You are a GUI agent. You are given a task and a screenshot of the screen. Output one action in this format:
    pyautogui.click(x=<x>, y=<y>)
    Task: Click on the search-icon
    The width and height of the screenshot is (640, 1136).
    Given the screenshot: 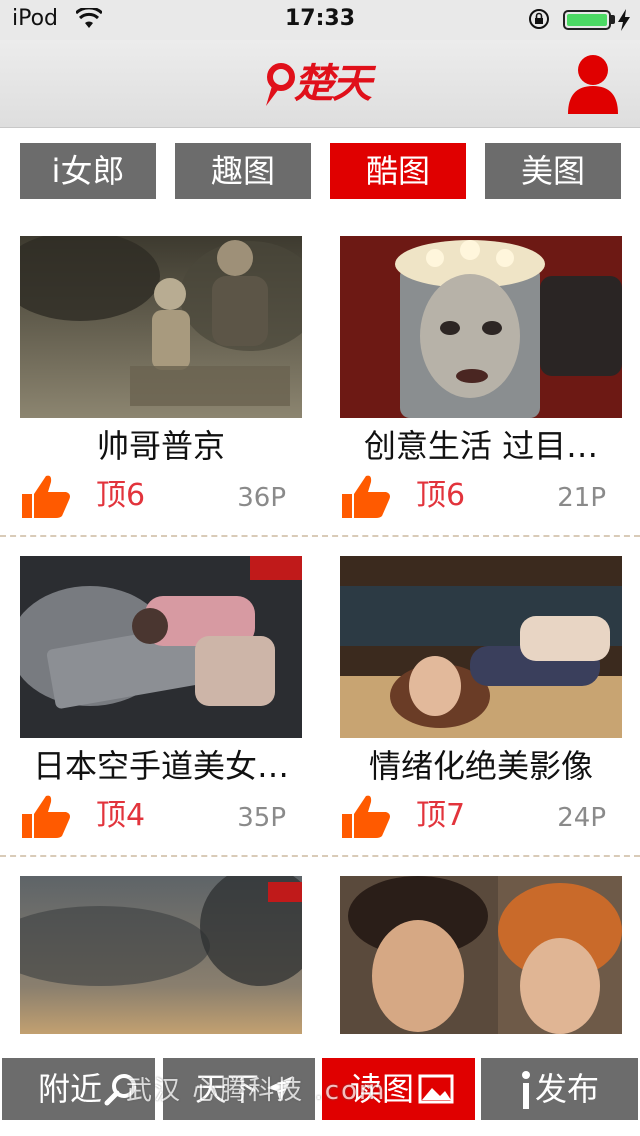 What is the action you would take?
    pyautogui.click(x=120, y=1090)
    